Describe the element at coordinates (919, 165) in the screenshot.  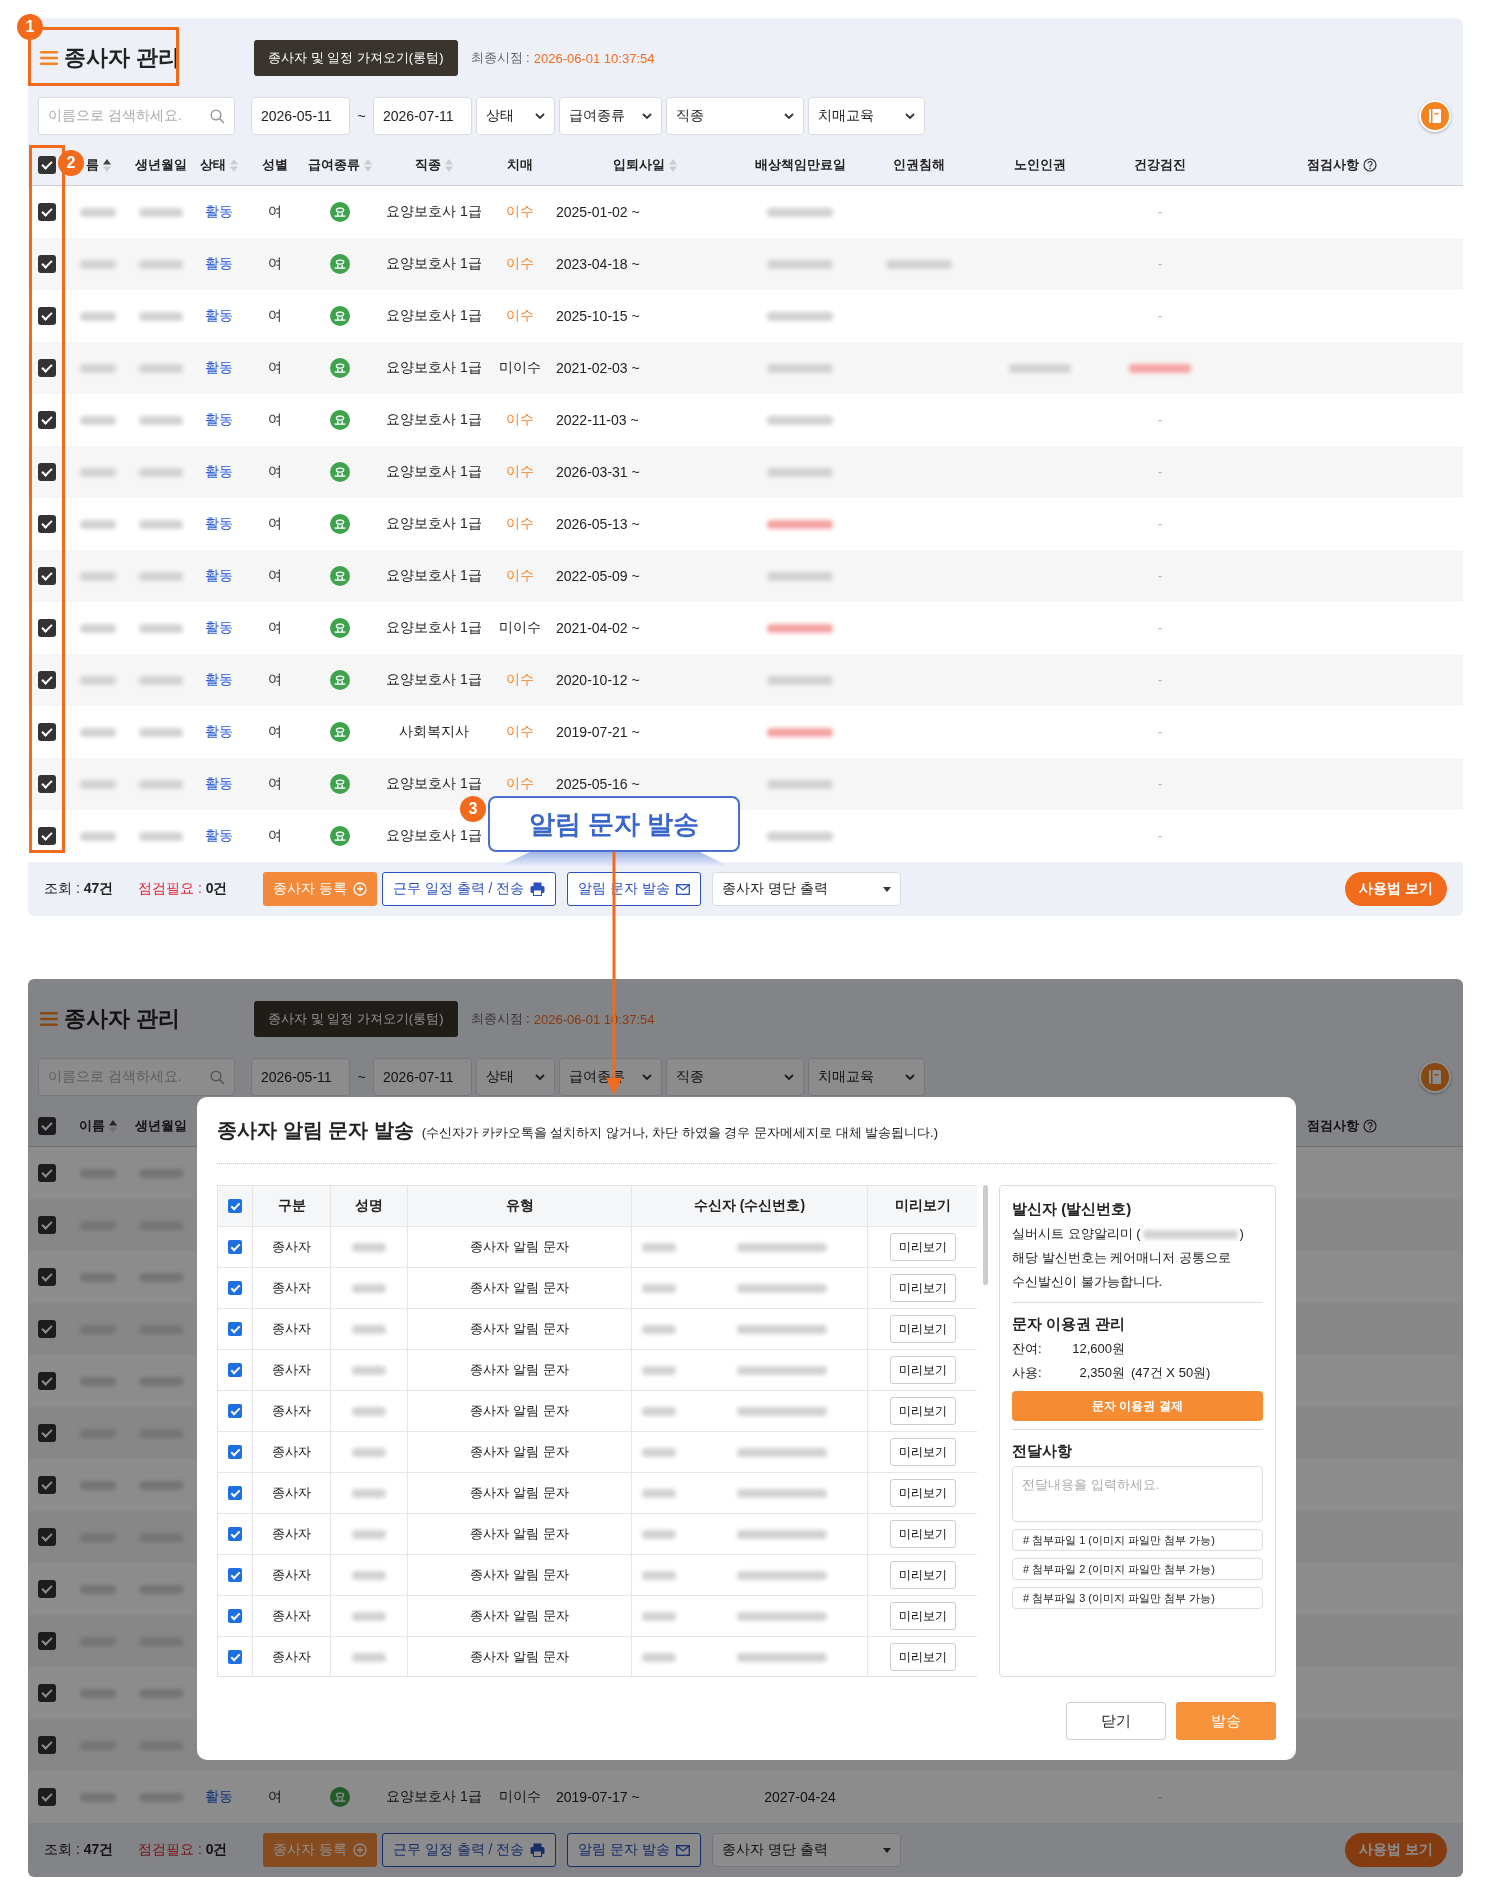
I see `column-header: 인권침해` at that location.